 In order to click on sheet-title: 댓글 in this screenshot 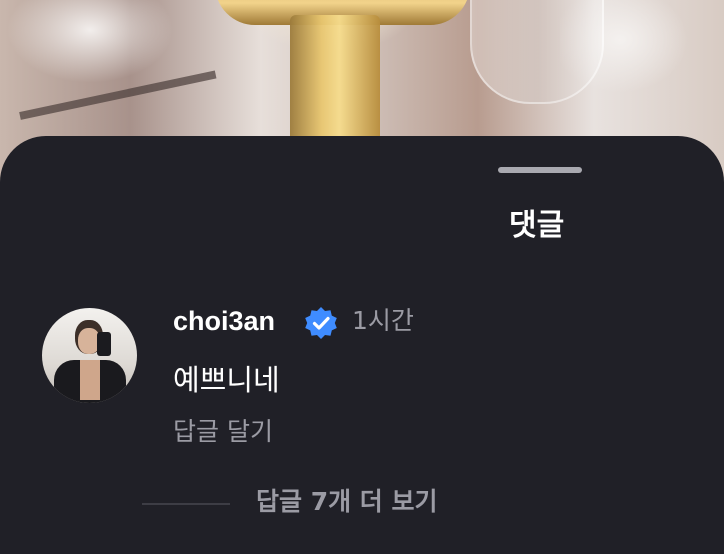, I will do `click(537, 225)`.